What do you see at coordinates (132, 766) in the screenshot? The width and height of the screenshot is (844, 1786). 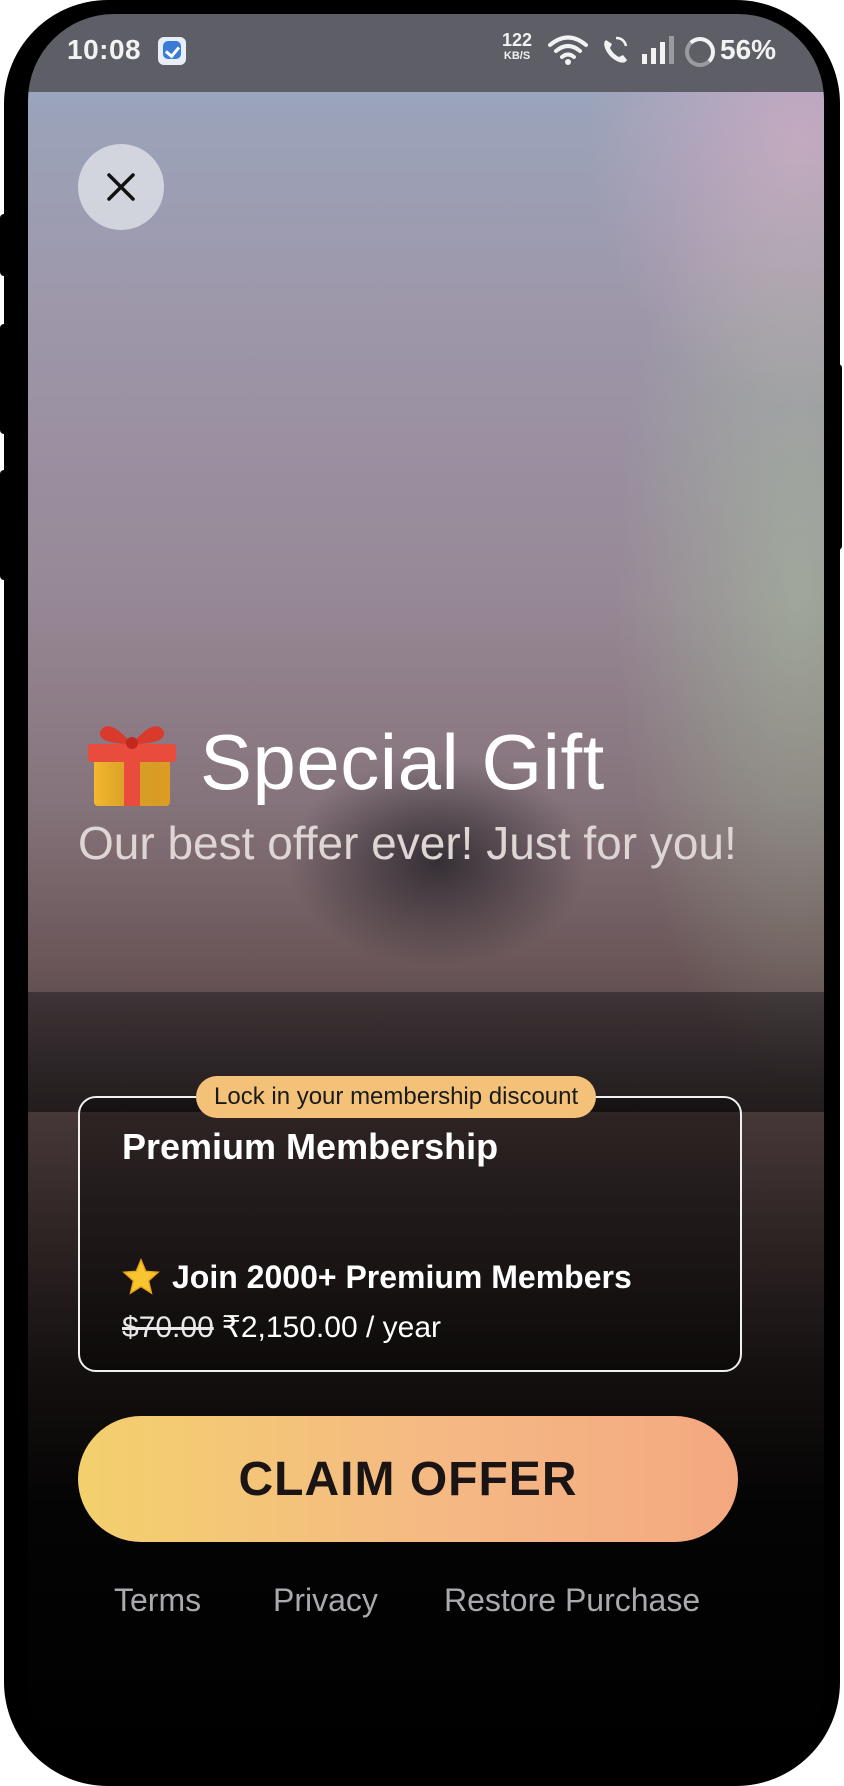 I see `gift-icon` at bounding box center [132, 766].